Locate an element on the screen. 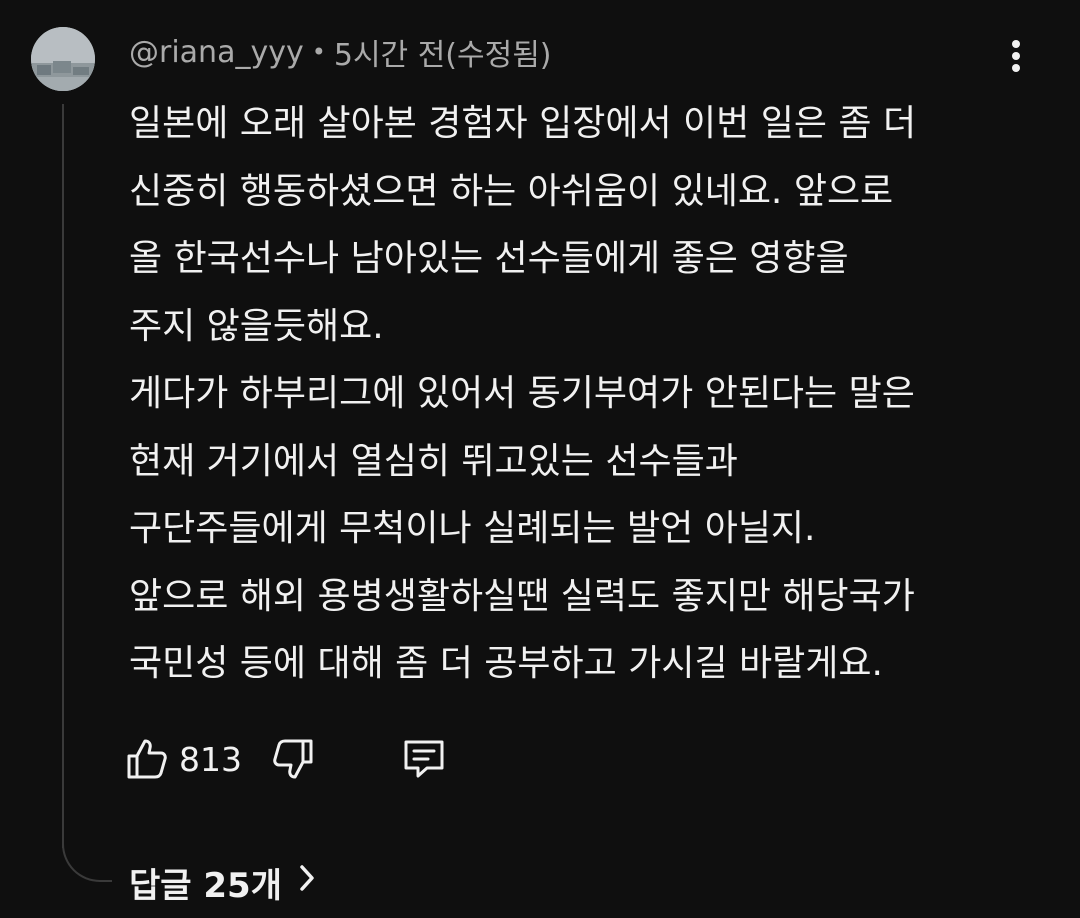 This screenshot has height=918, width=1080. comment-icon is located at coordinates (424, 759).